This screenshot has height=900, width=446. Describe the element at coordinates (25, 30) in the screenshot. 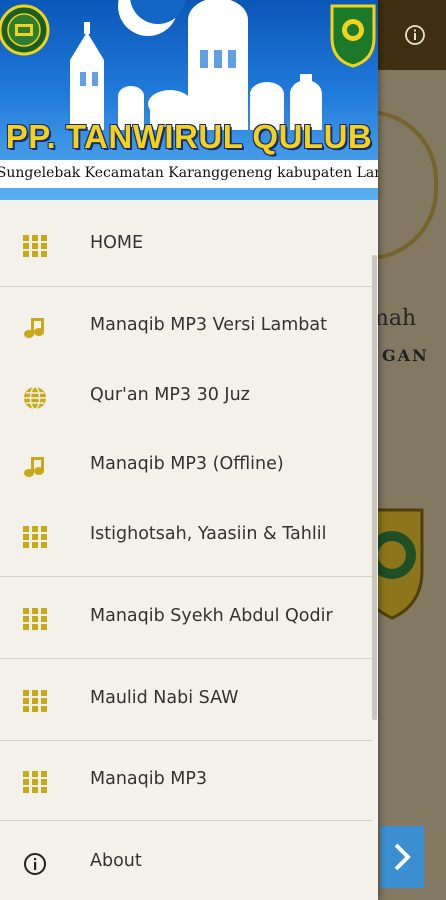

I see `school-logo-icon` at that location.